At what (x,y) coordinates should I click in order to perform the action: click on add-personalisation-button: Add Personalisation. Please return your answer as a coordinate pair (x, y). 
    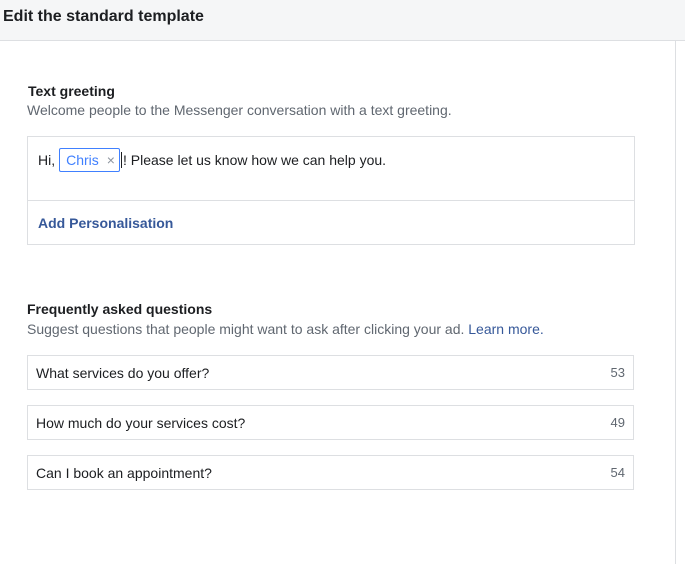
    Looking at the image, I should click on (105, 223).